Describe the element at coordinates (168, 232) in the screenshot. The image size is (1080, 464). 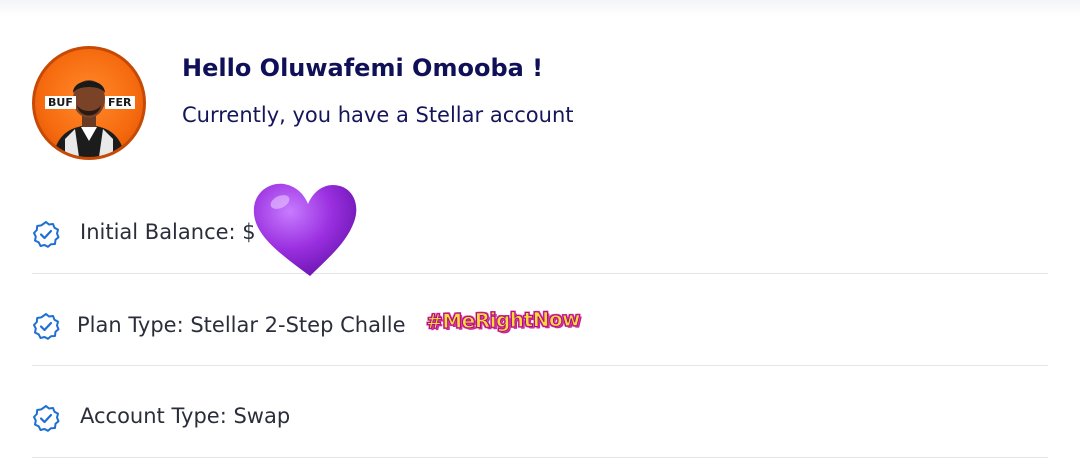
I see `initial-balance-label: Initial Balance: $` at that location.